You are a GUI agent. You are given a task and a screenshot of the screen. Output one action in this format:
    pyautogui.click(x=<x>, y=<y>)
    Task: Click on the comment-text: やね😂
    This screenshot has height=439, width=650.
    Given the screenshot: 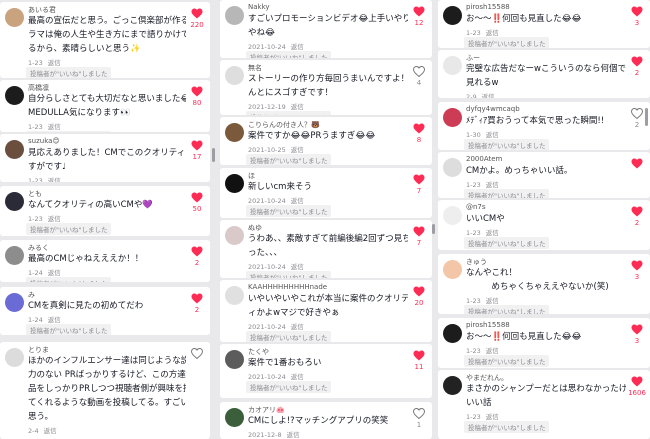 What is the action you would take?
    pyautogui.click(x=261, y=33)
    